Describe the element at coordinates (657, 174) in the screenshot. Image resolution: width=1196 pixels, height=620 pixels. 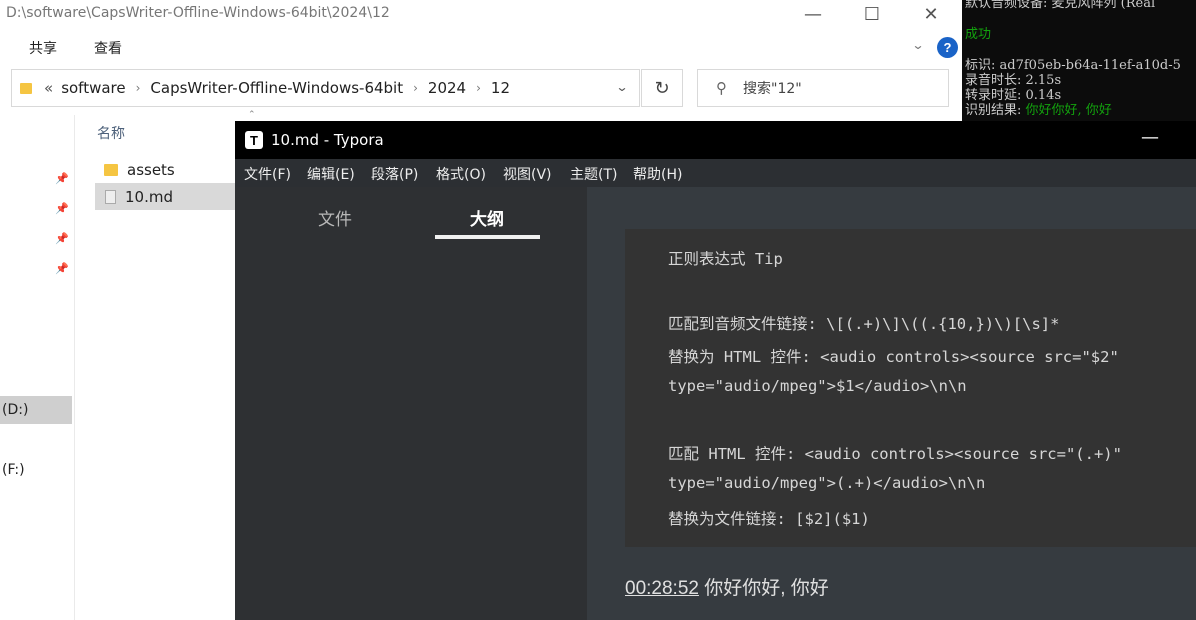
I see `menu-help: 帮助(H)` at that location.